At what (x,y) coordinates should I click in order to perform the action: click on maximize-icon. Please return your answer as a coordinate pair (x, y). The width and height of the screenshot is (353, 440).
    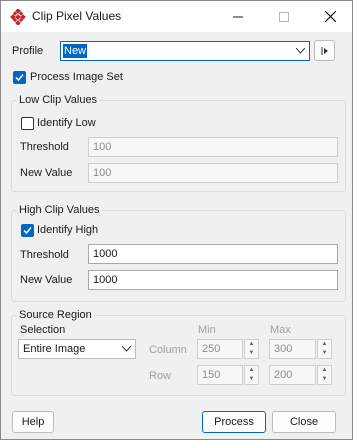
    Looking at the image, I should click on (284, 16).